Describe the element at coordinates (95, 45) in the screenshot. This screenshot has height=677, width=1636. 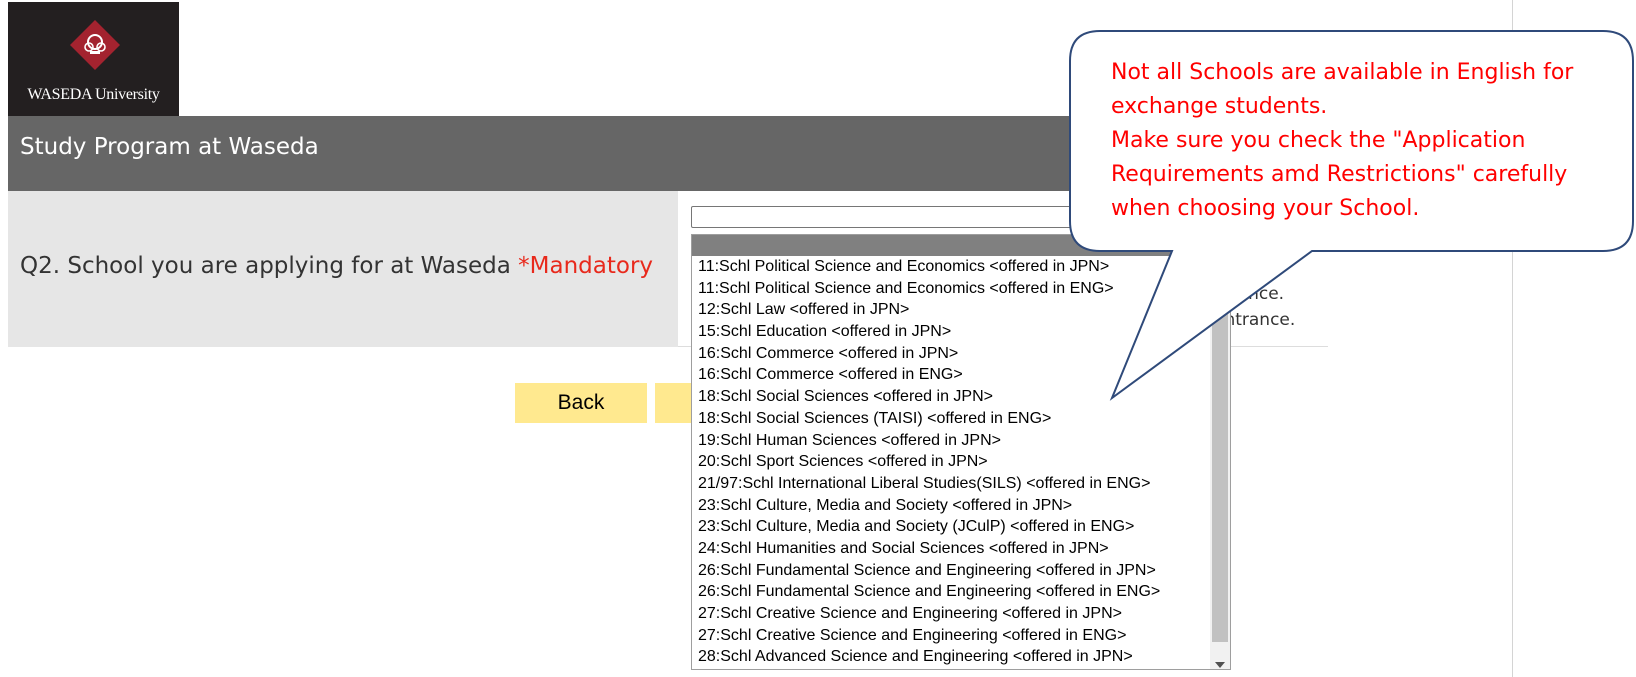
I see `waseda-emblem-icon` at that location.